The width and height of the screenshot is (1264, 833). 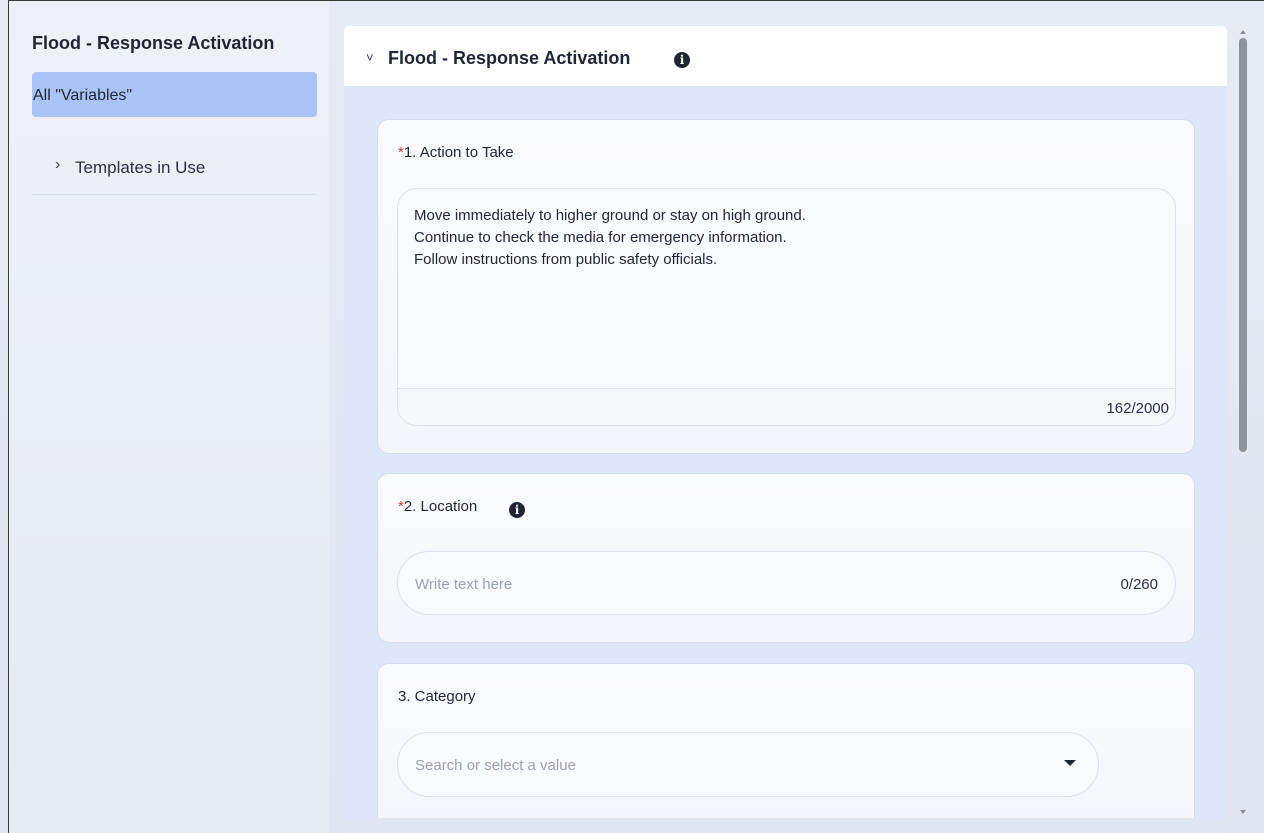 I want to click on field-card-location: *2. Location i Write text here 0/260, so click(x=786, y=558).